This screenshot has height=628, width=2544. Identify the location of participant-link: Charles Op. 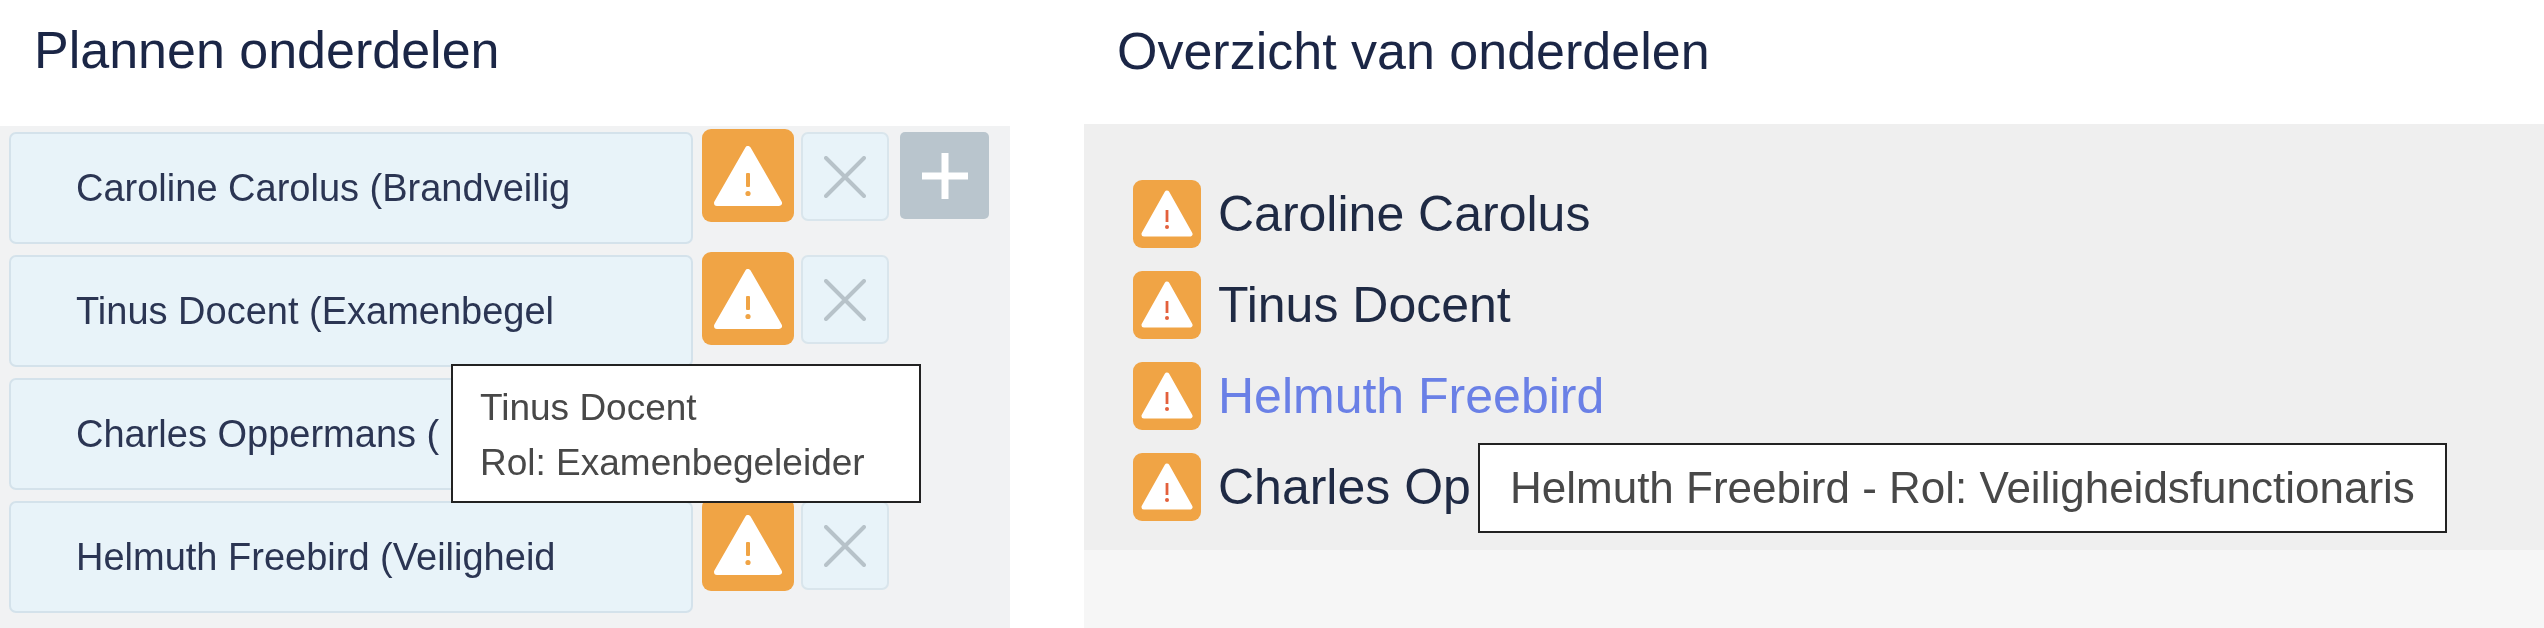
(1344, 487).